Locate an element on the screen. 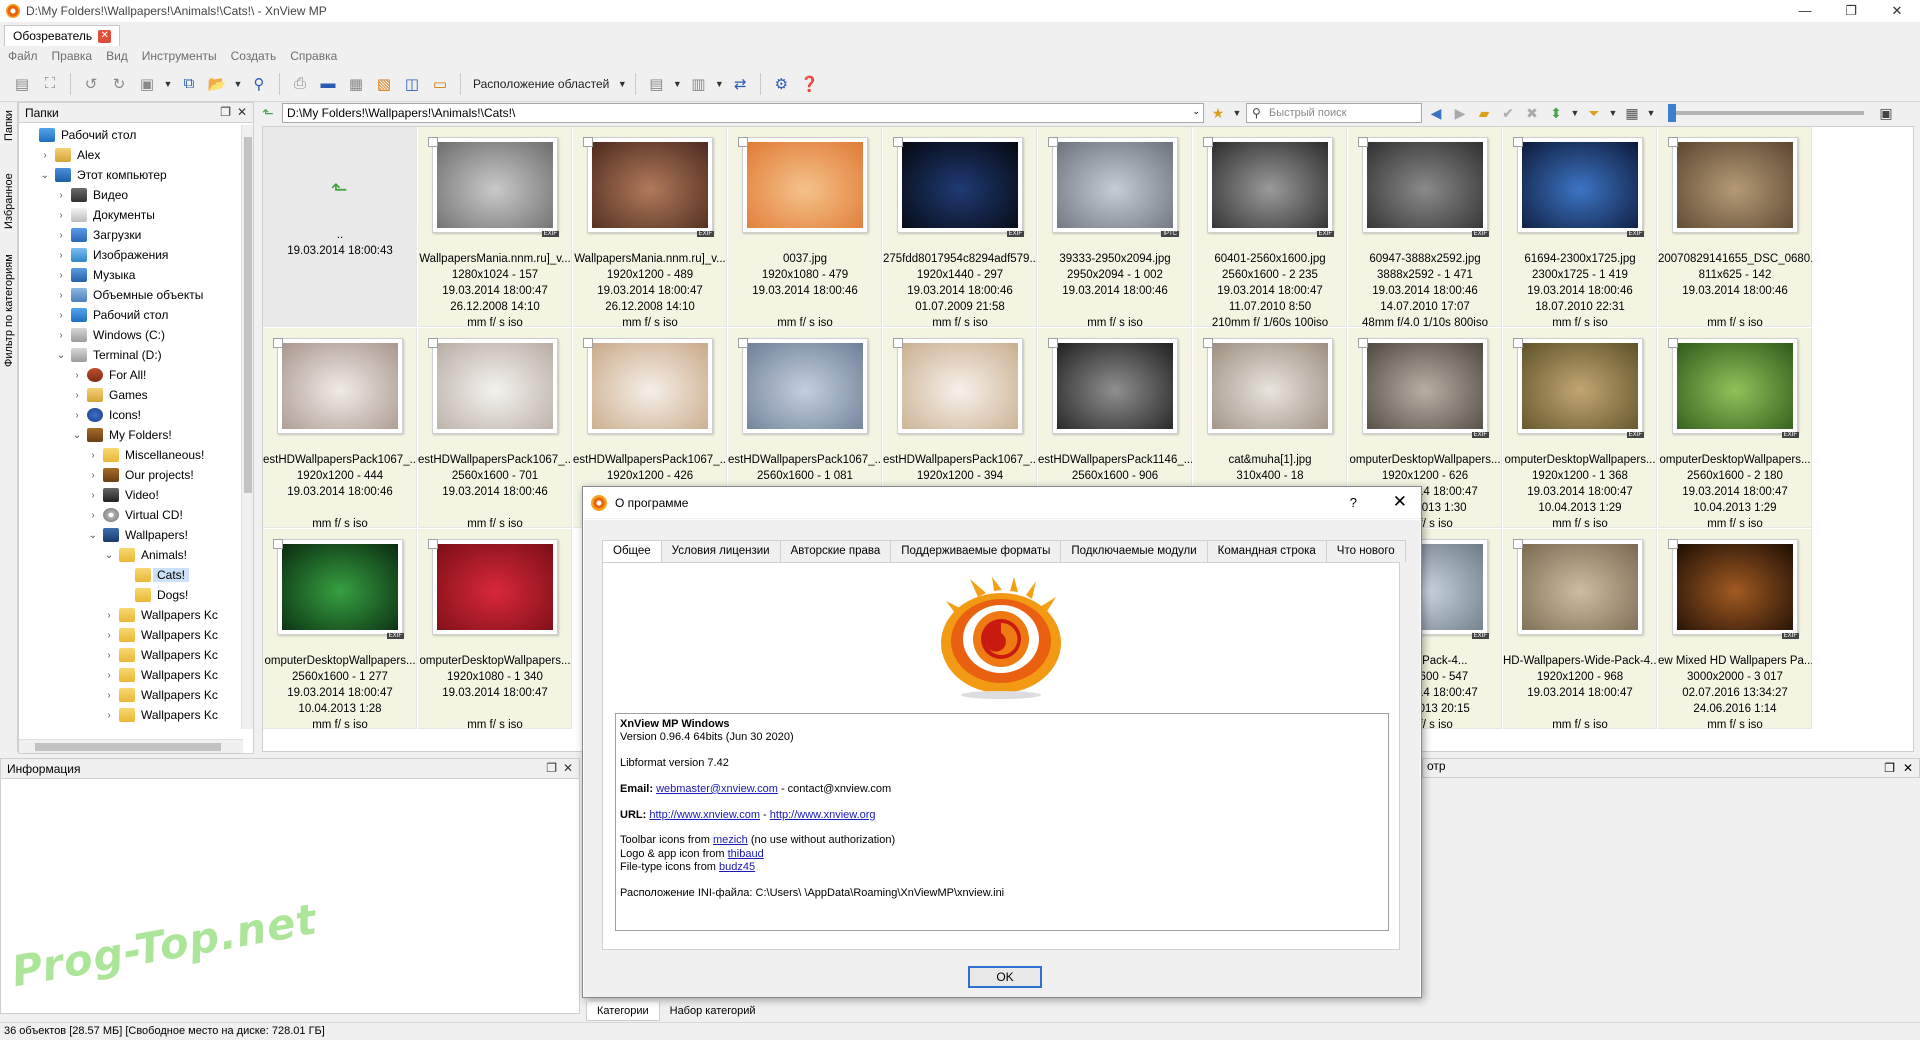 The width and height of the screenshot is (1920, 1040). menu-help: Справка is located at coordinates (313, 56).